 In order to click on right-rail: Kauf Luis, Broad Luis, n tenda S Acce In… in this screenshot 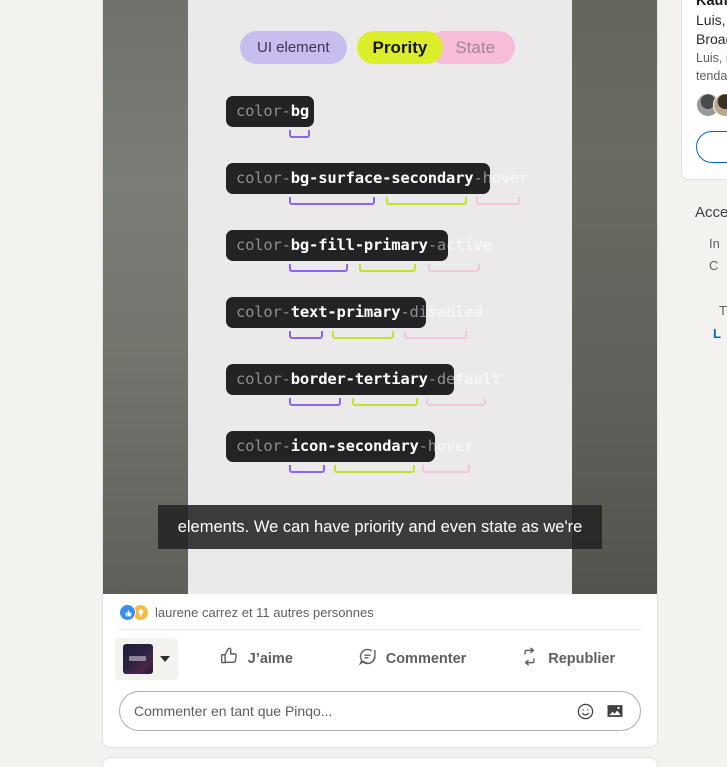, I will do `click(704, 170)`.